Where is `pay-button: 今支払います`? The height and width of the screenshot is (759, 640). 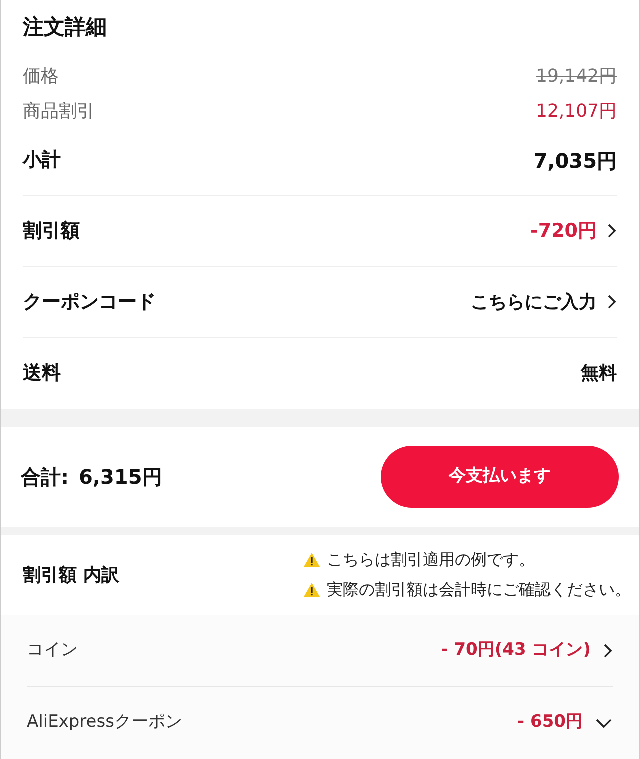
pay-button: 今支払います is located at coordinates (500, 477).